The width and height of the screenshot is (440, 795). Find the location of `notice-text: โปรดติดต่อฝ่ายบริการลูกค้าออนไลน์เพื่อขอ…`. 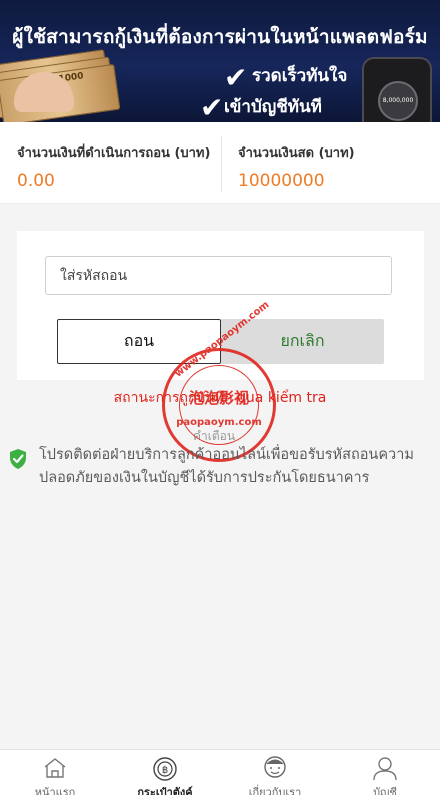

notice-text: โปรดติดต่อฝ่ายบริการลูกค้าออนไลน์เพื่อขอ… is located at coordinates (226, 466).